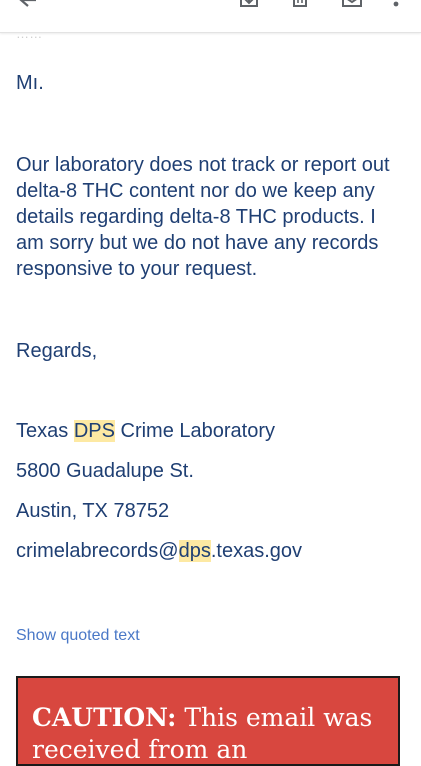 The width and height of the screenshot is (421, 766). I want to click on trash-icon, so click(300, 7).